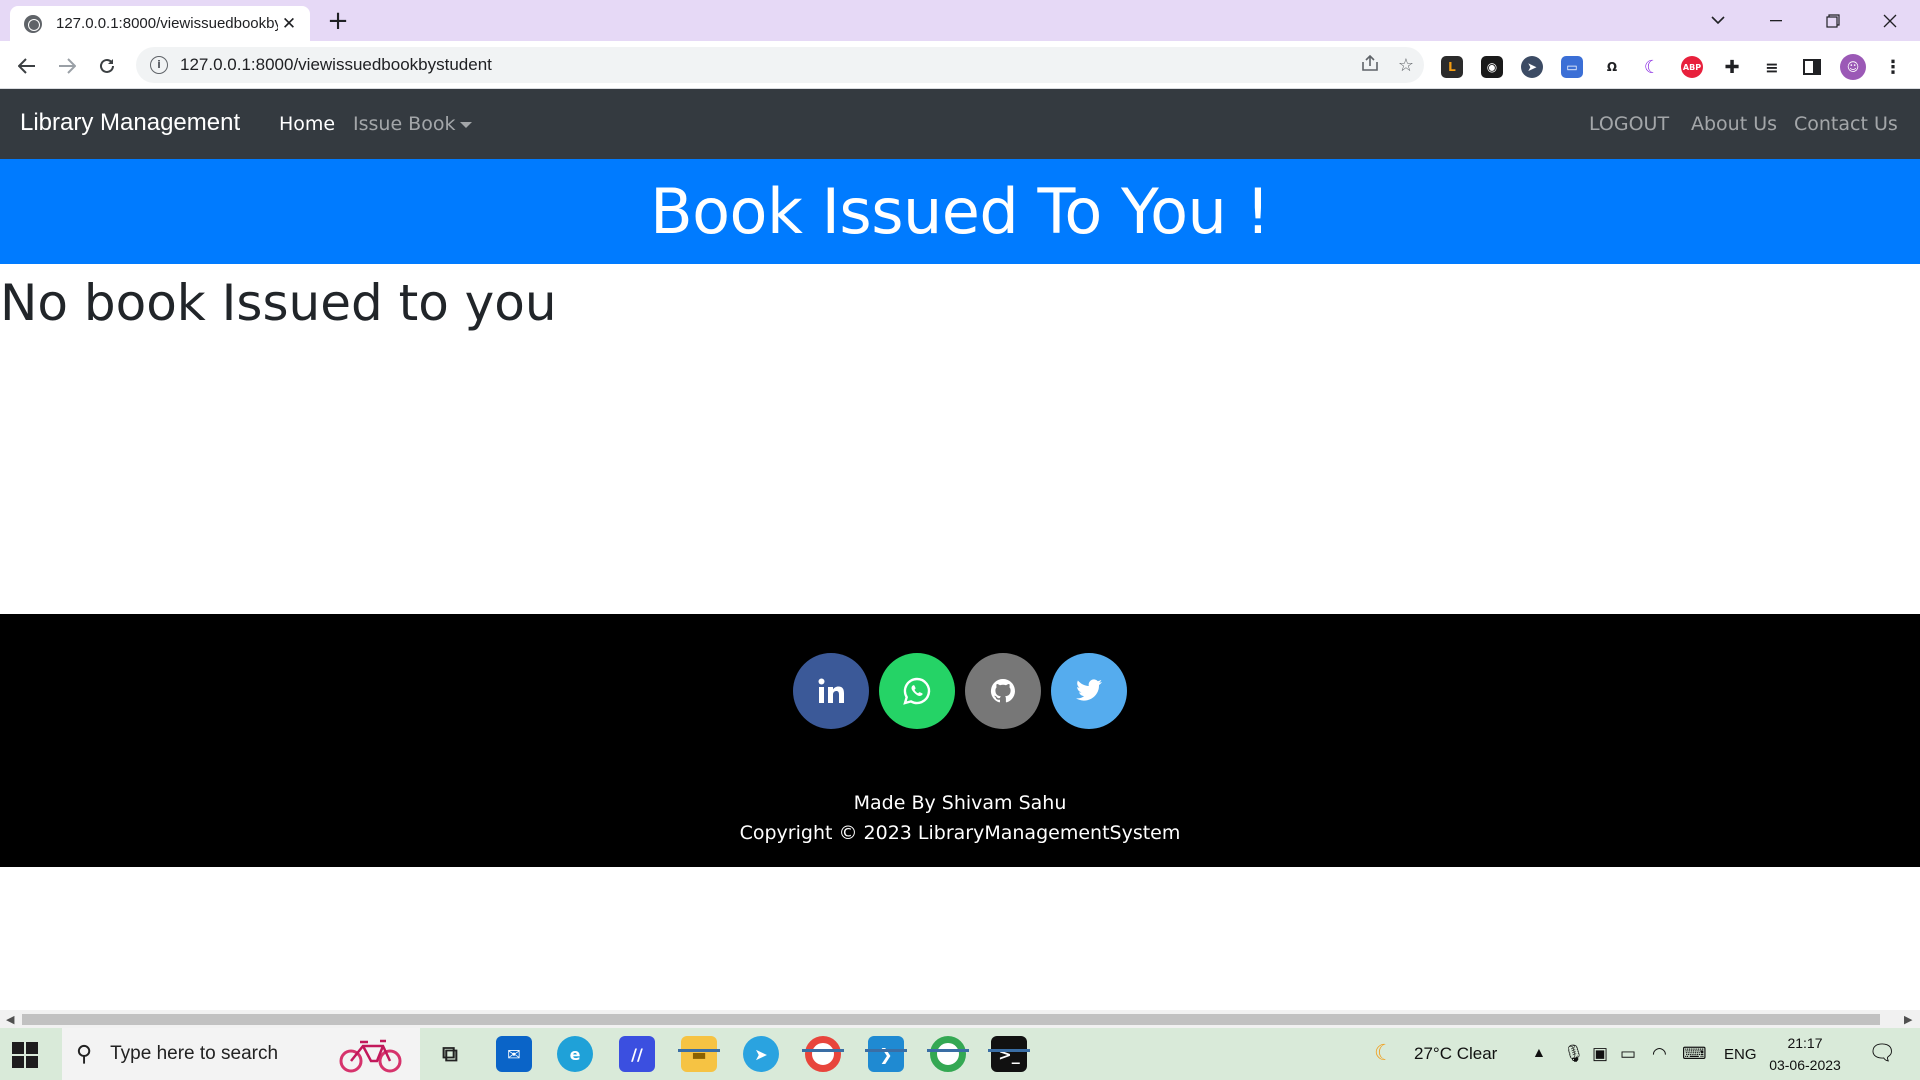 The width and height of the screenshot is (1920, 1080). I want to click on github-button, so click(1003, 691).